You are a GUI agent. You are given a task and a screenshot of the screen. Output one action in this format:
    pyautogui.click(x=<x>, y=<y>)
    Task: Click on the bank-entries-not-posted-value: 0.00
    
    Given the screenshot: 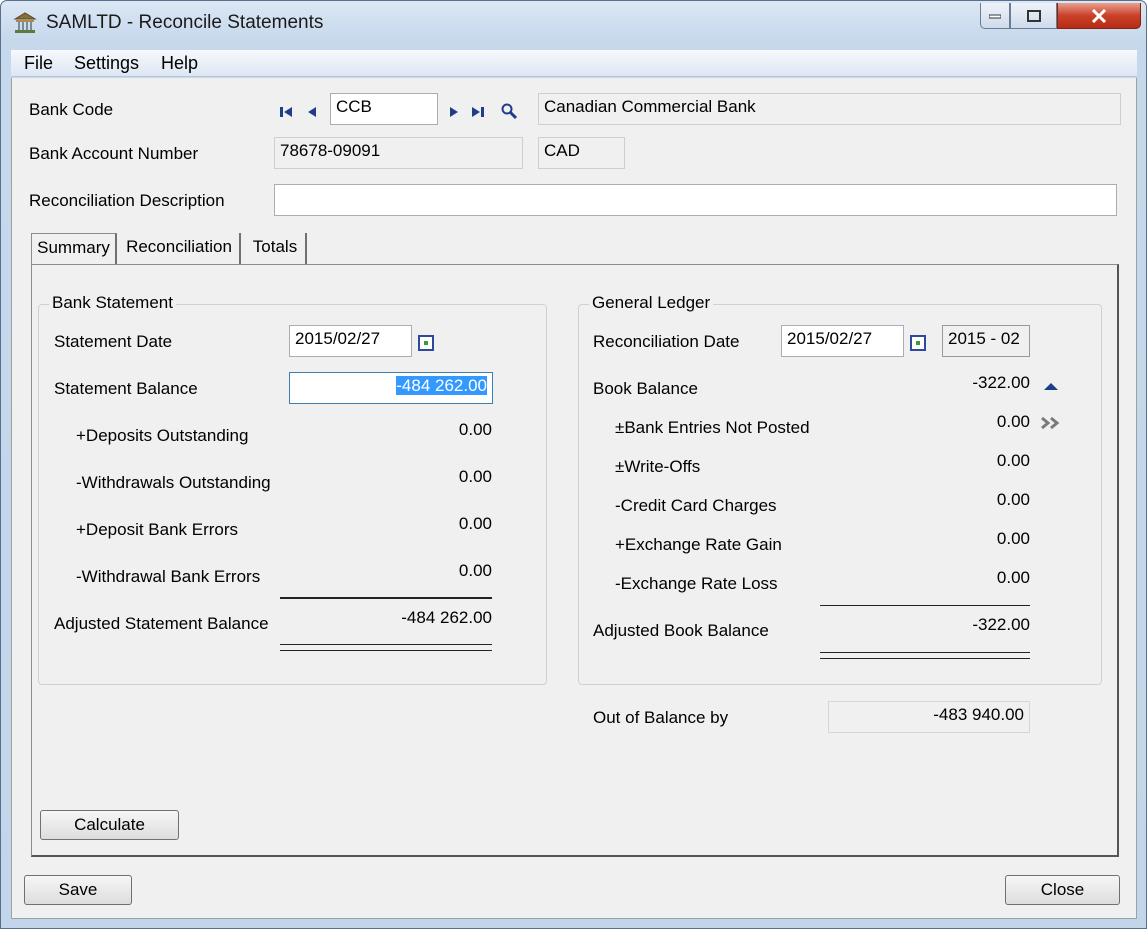 What is the action you would take?
    pyautogui.click(x=1013, y=421)
    